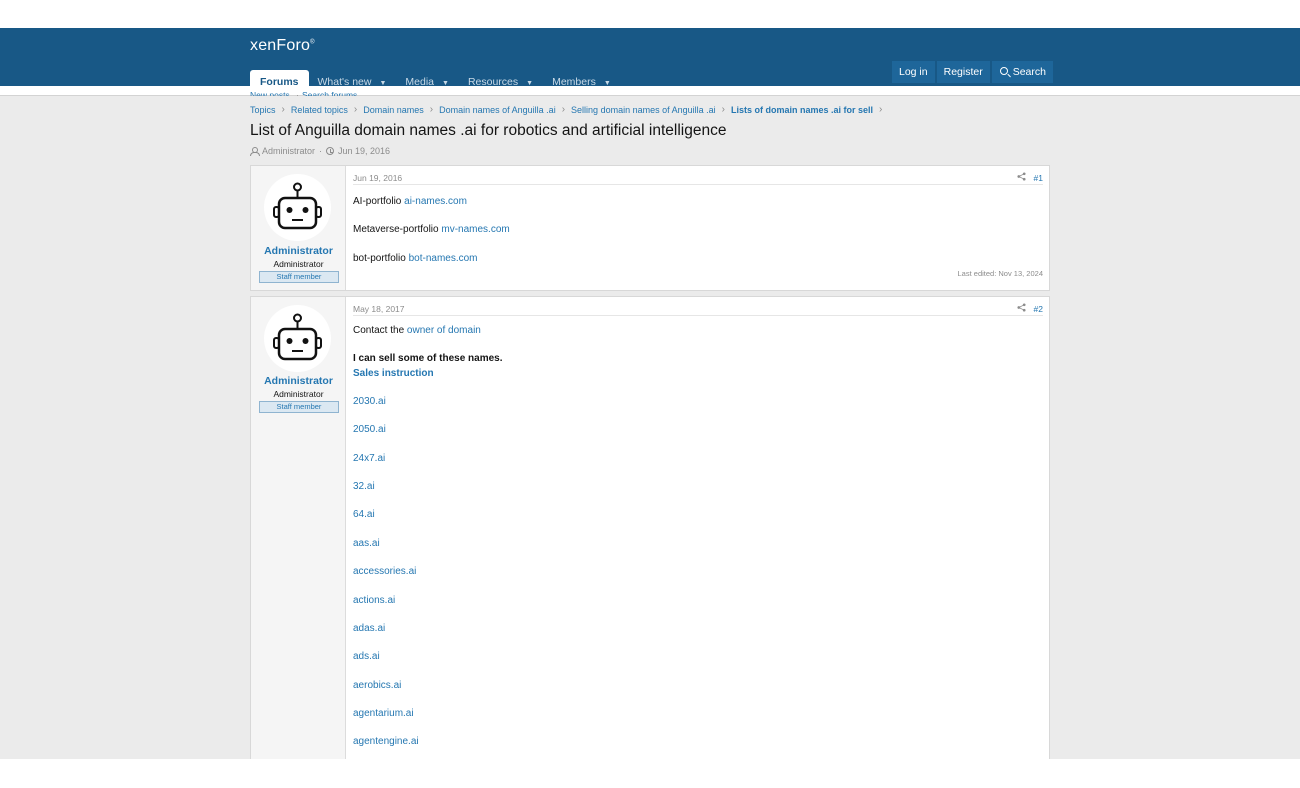 The height and width of the screenshot is (788, 1300). What do you see at coordinates (263, 110) in the screenshot?
I see `breadcrumb-item: Topics` at bounding box center [263, 110].